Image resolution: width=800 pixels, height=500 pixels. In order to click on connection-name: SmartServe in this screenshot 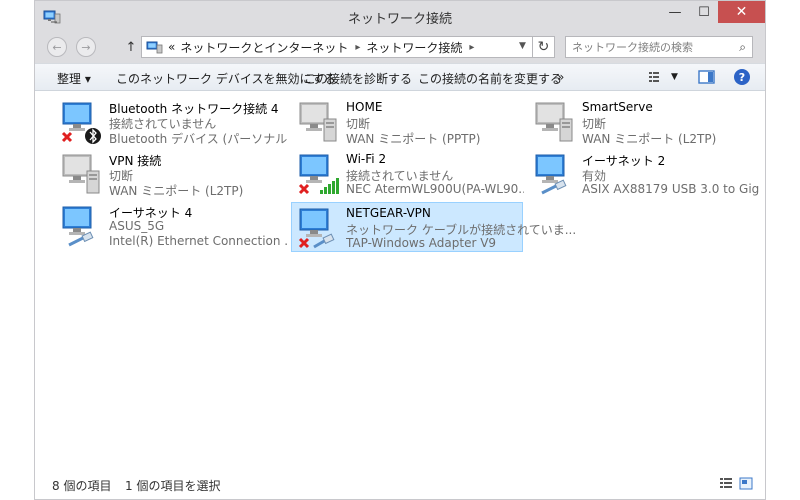, I will do `click(617, 107)`.